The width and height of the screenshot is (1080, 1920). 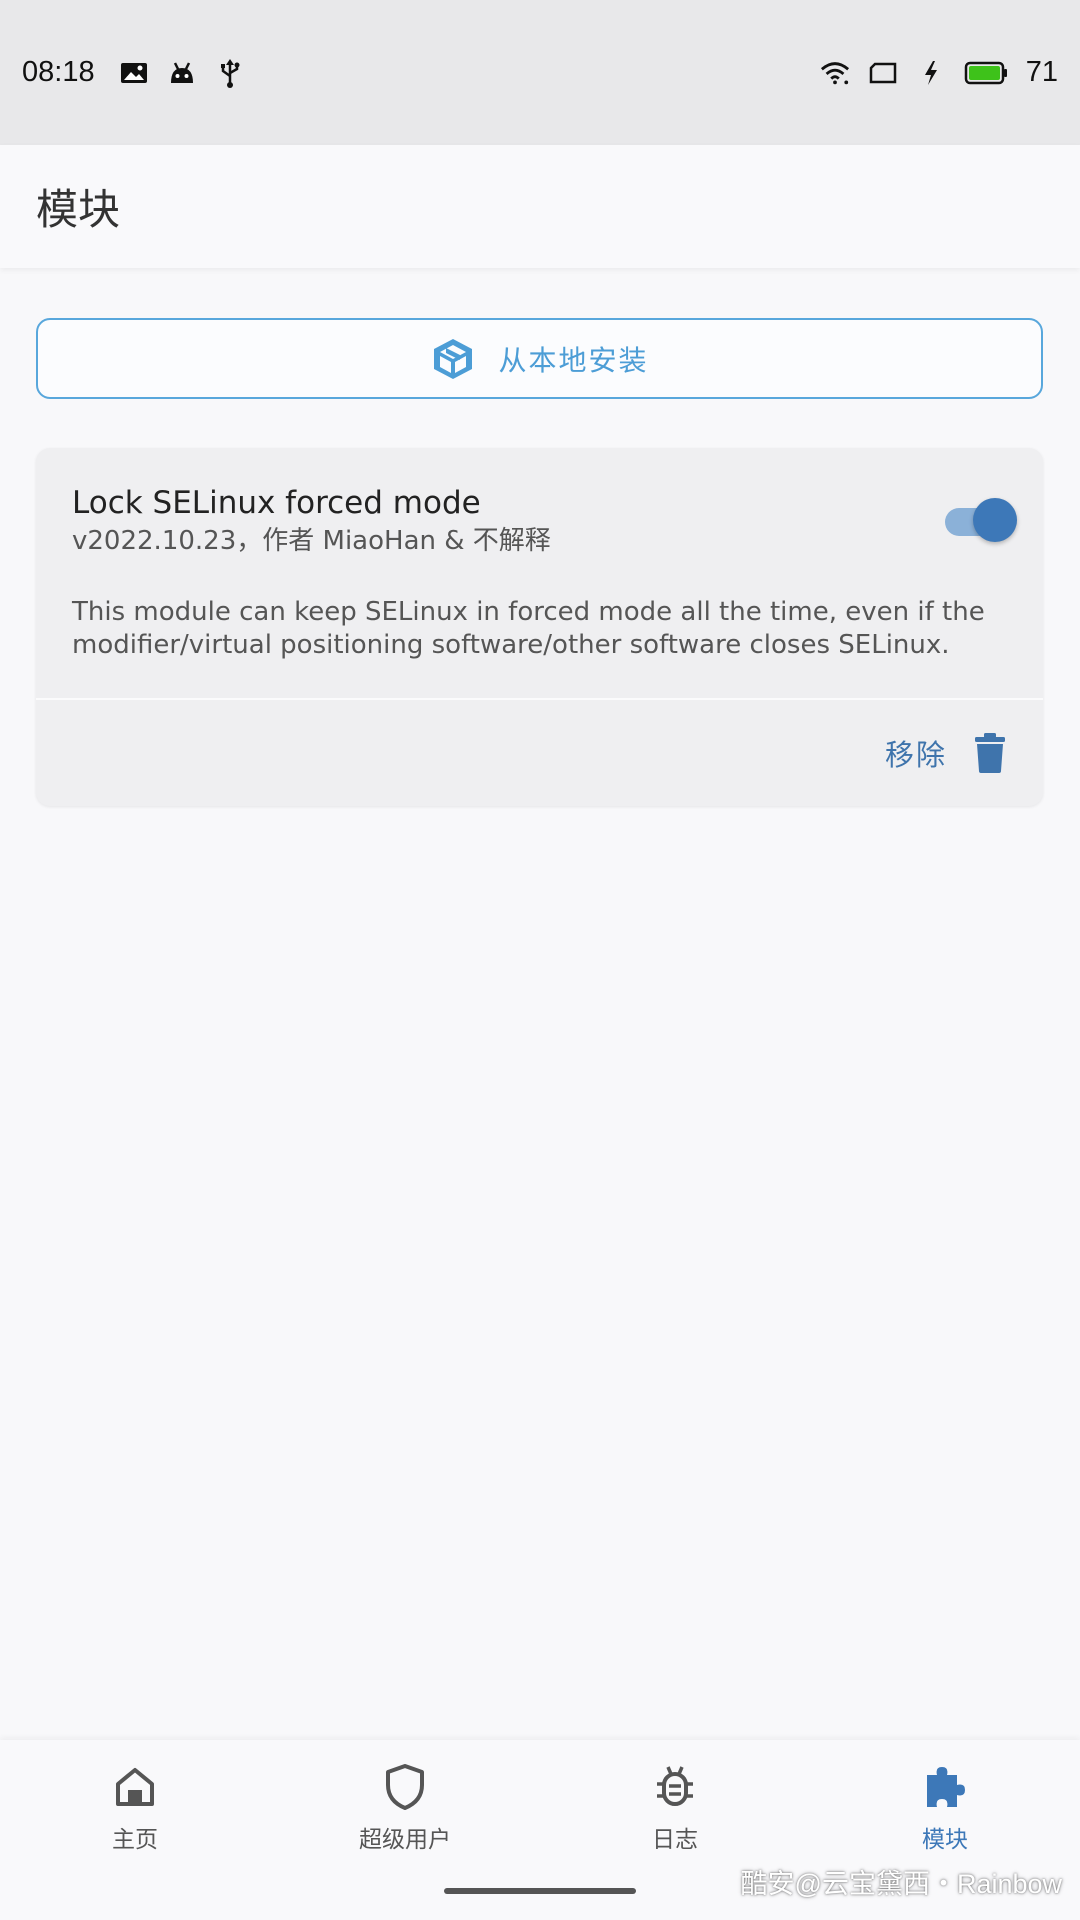 What do you see at coordinates (901, 1884) in the screenshot?
I see `watermark: 酷安@云宝黛西・Rainbow` at bounding box center [901, 1884].